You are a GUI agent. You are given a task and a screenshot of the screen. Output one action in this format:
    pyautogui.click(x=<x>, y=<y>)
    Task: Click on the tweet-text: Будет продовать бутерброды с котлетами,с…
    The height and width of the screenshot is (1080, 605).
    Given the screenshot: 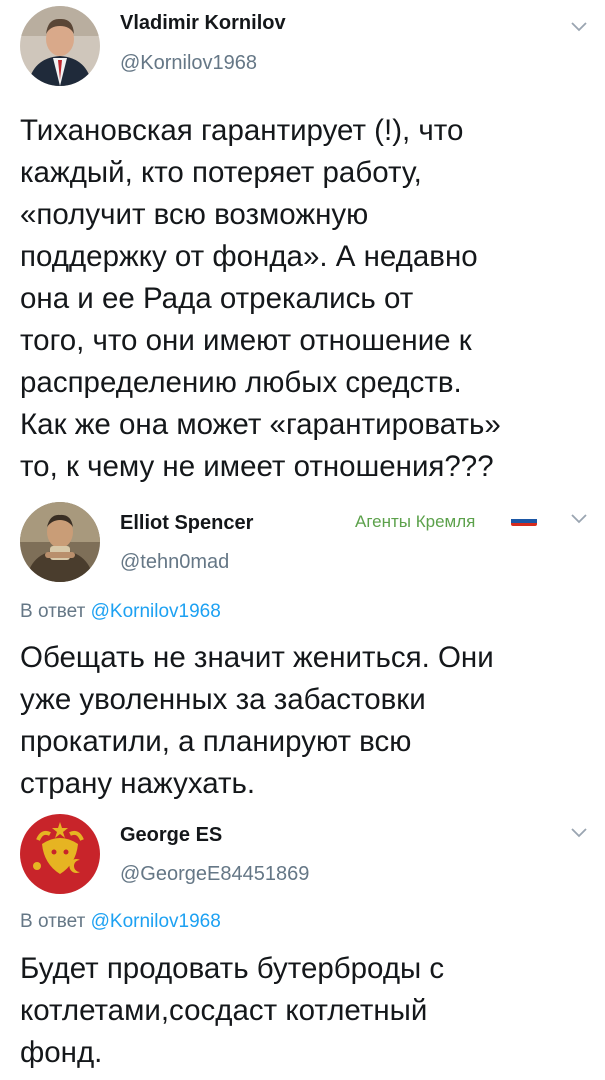 What is the action you would take?
    pyautogui.click(x=305, y=1011)
    